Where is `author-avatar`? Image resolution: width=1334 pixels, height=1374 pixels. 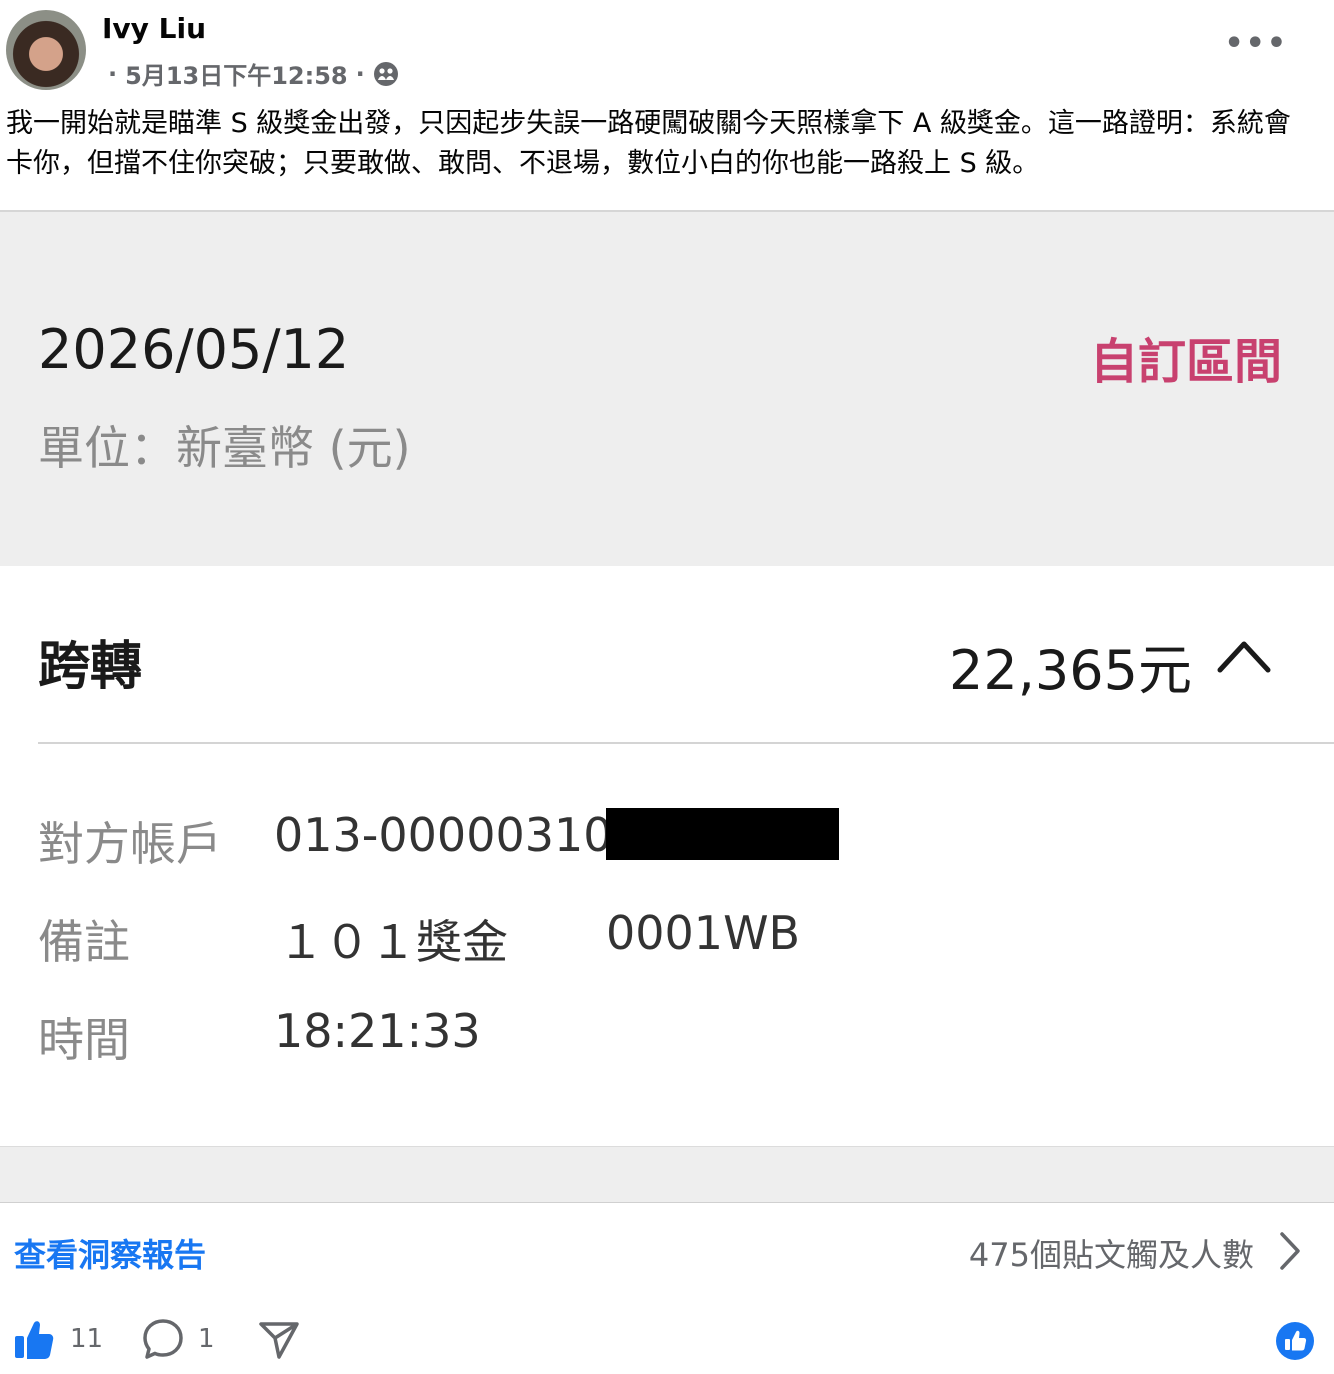
author-avatar is located at coordinates (46, 50).